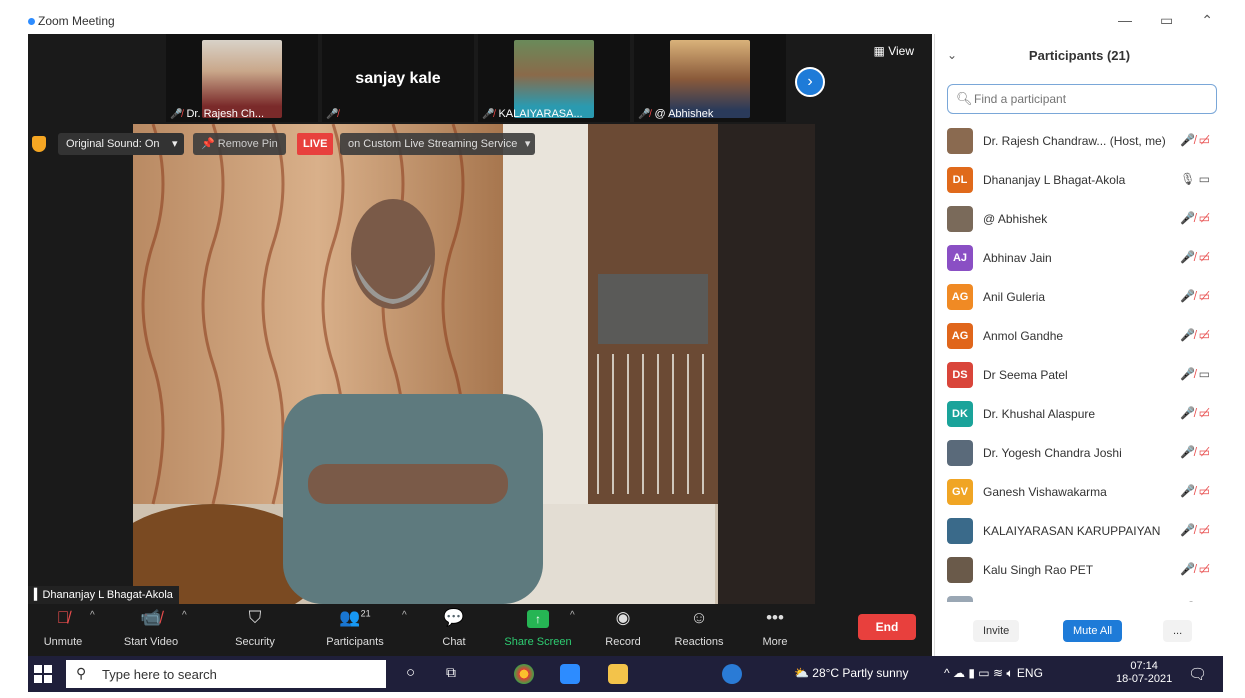  I want to click on participant-row: KALAIYARASAN KARUPPAIYAN 🎤̸ ▭̸, so click(1079, 531).